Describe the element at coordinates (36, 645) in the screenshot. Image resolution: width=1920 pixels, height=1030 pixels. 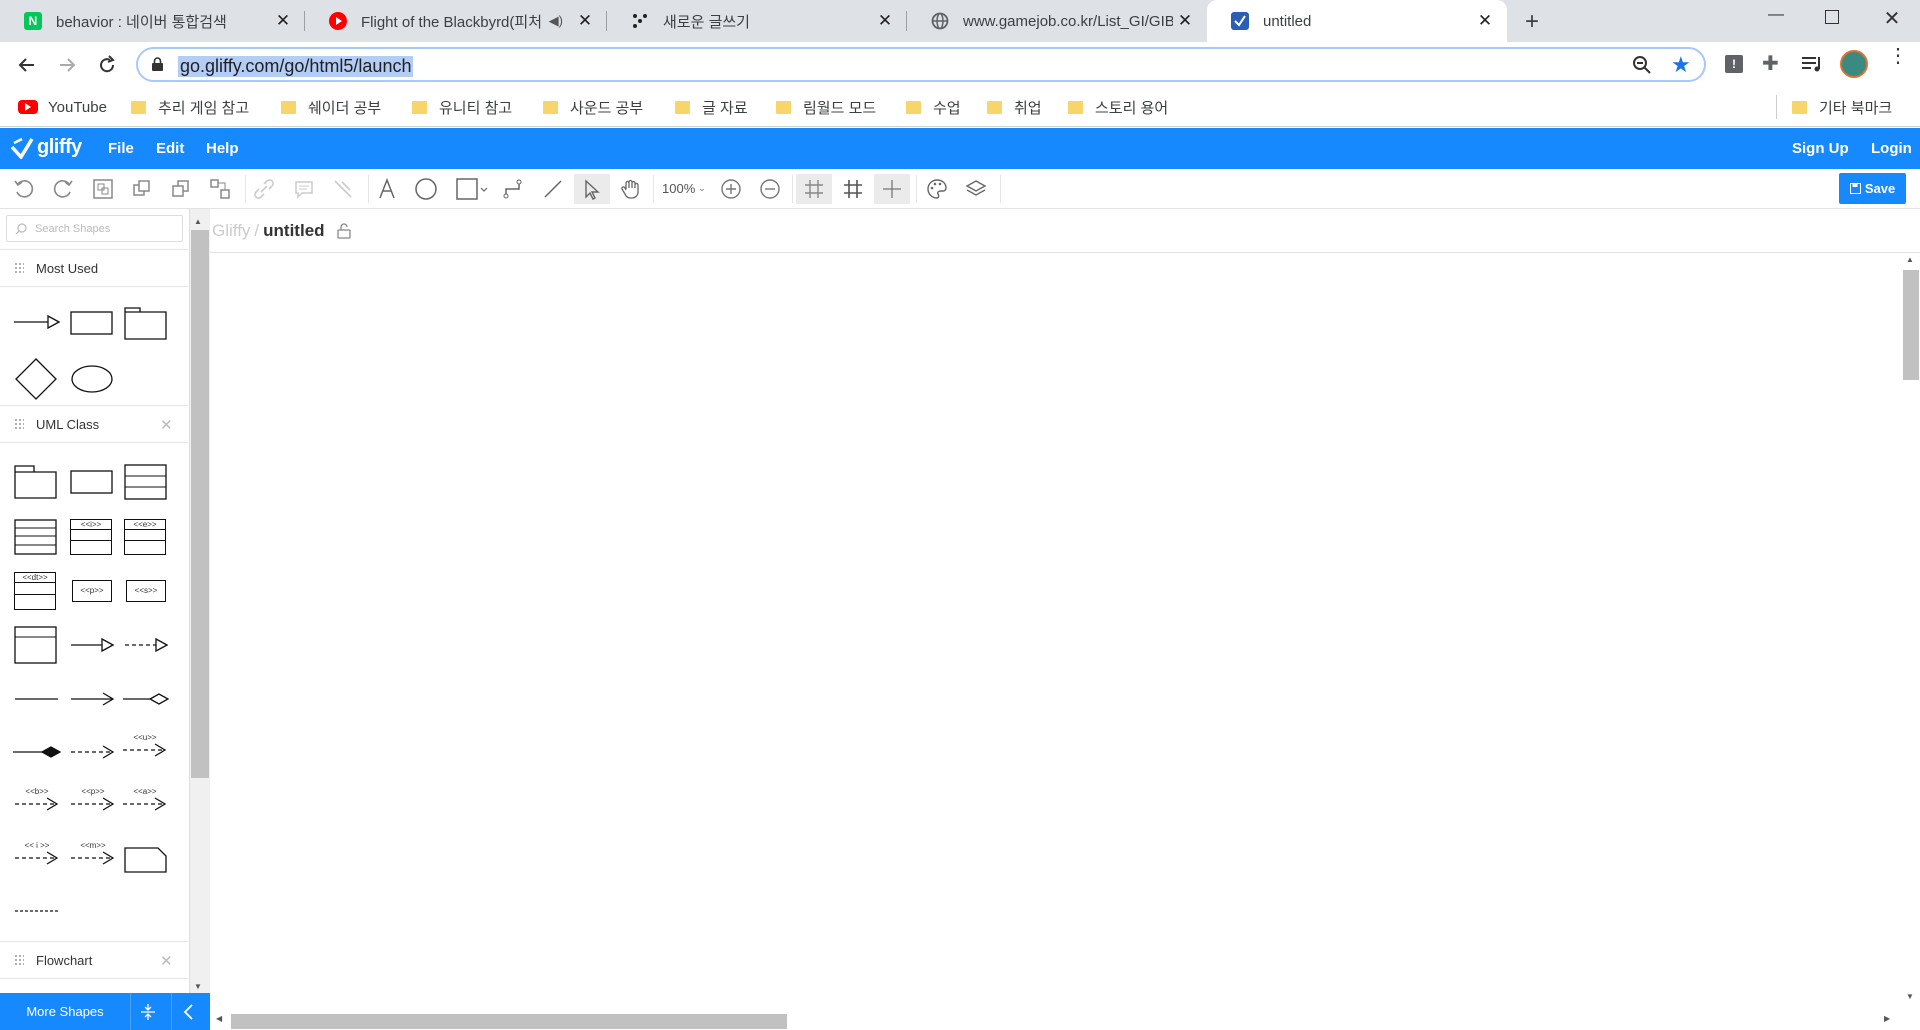
I see `uml-note-box-shape` at that location.